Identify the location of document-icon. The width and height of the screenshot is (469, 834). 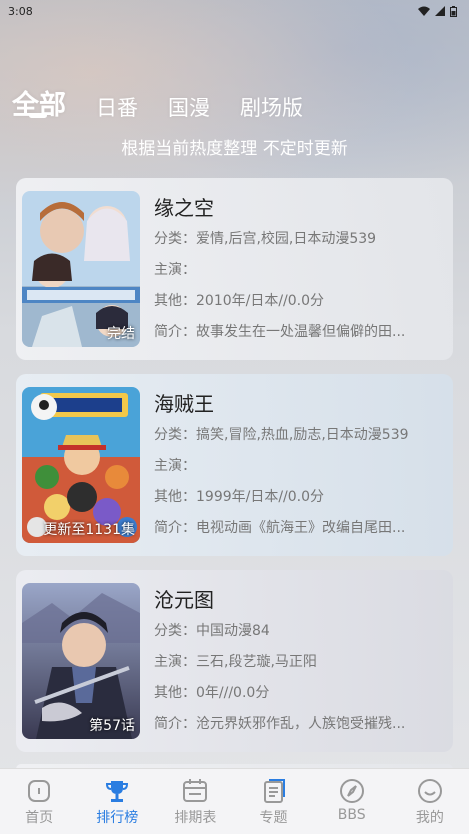
(274, 791).